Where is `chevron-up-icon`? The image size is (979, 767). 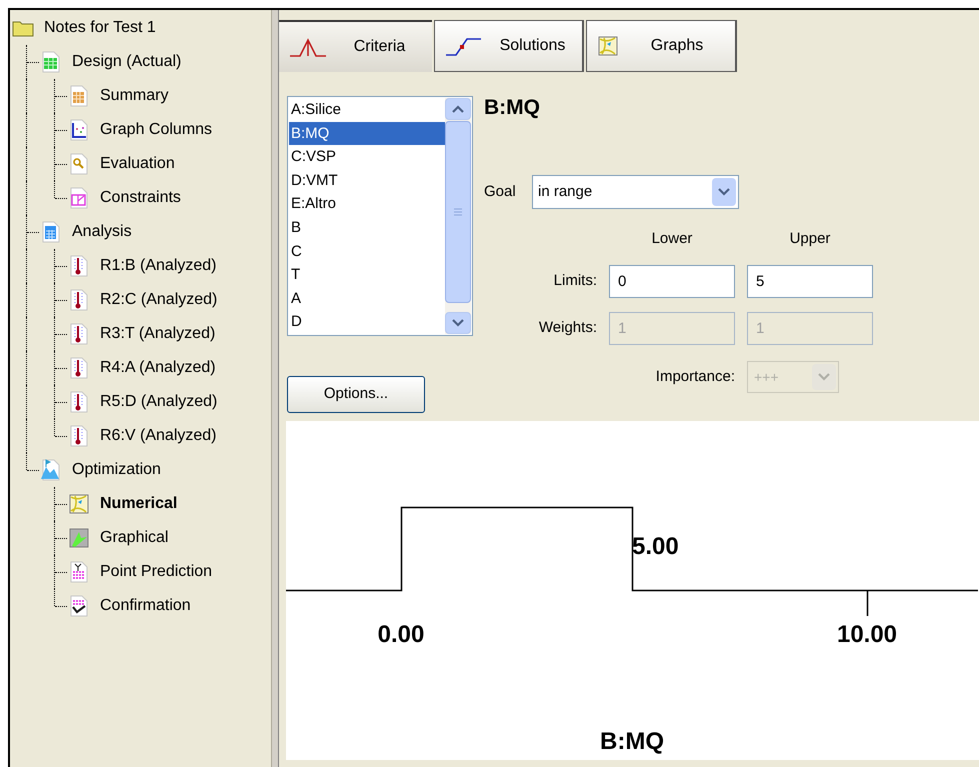
chevron-up-icon is located at coordinates (458, 109).